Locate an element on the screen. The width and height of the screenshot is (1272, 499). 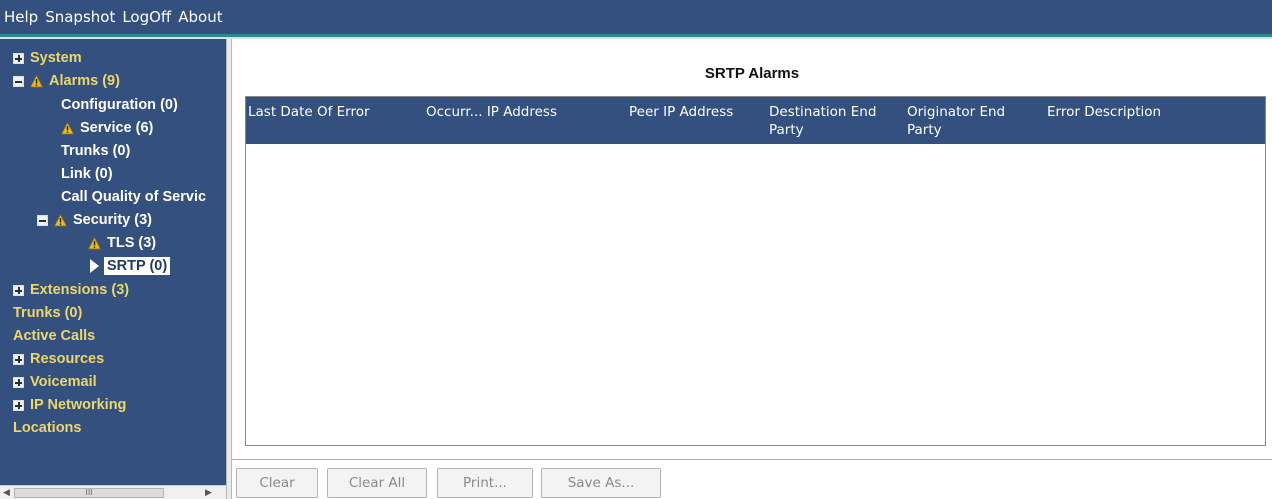
tree-item-alarms: Alarms (9) is located at coordinates (66, 81).